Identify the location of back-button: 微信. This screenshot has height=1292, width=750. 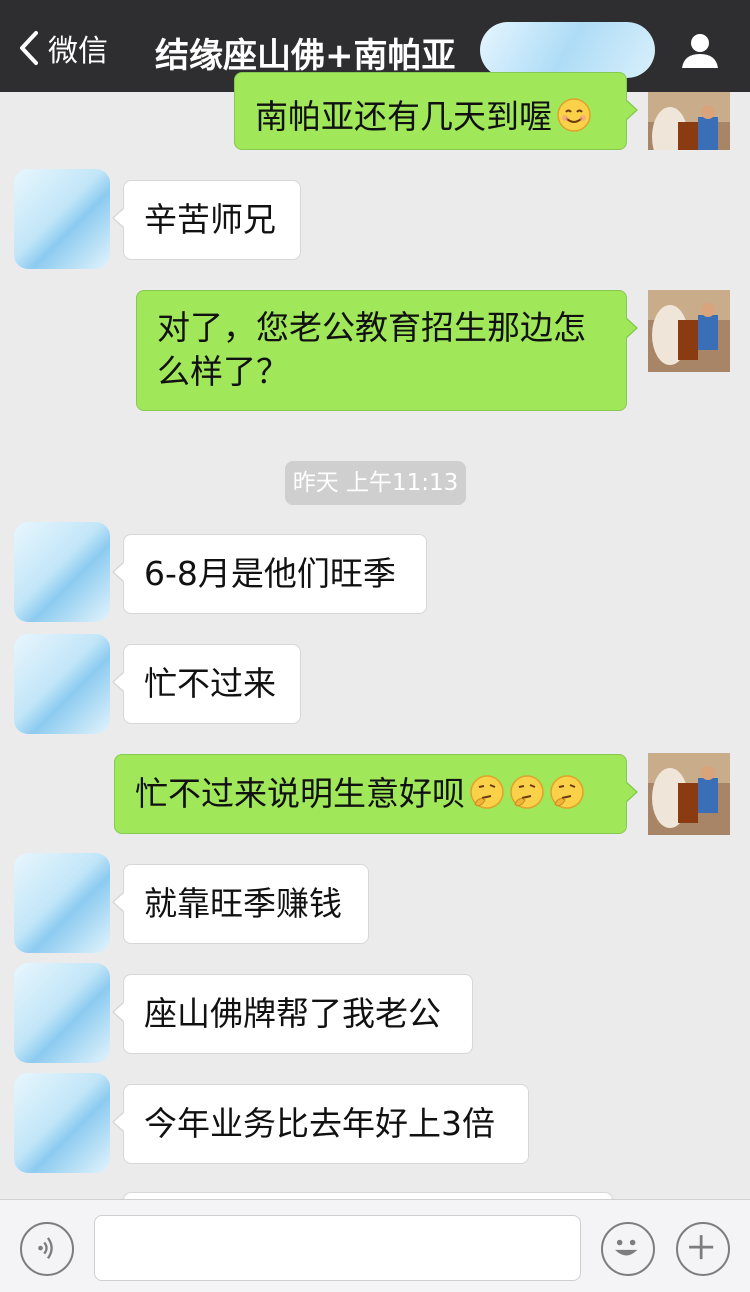
(63, 48).